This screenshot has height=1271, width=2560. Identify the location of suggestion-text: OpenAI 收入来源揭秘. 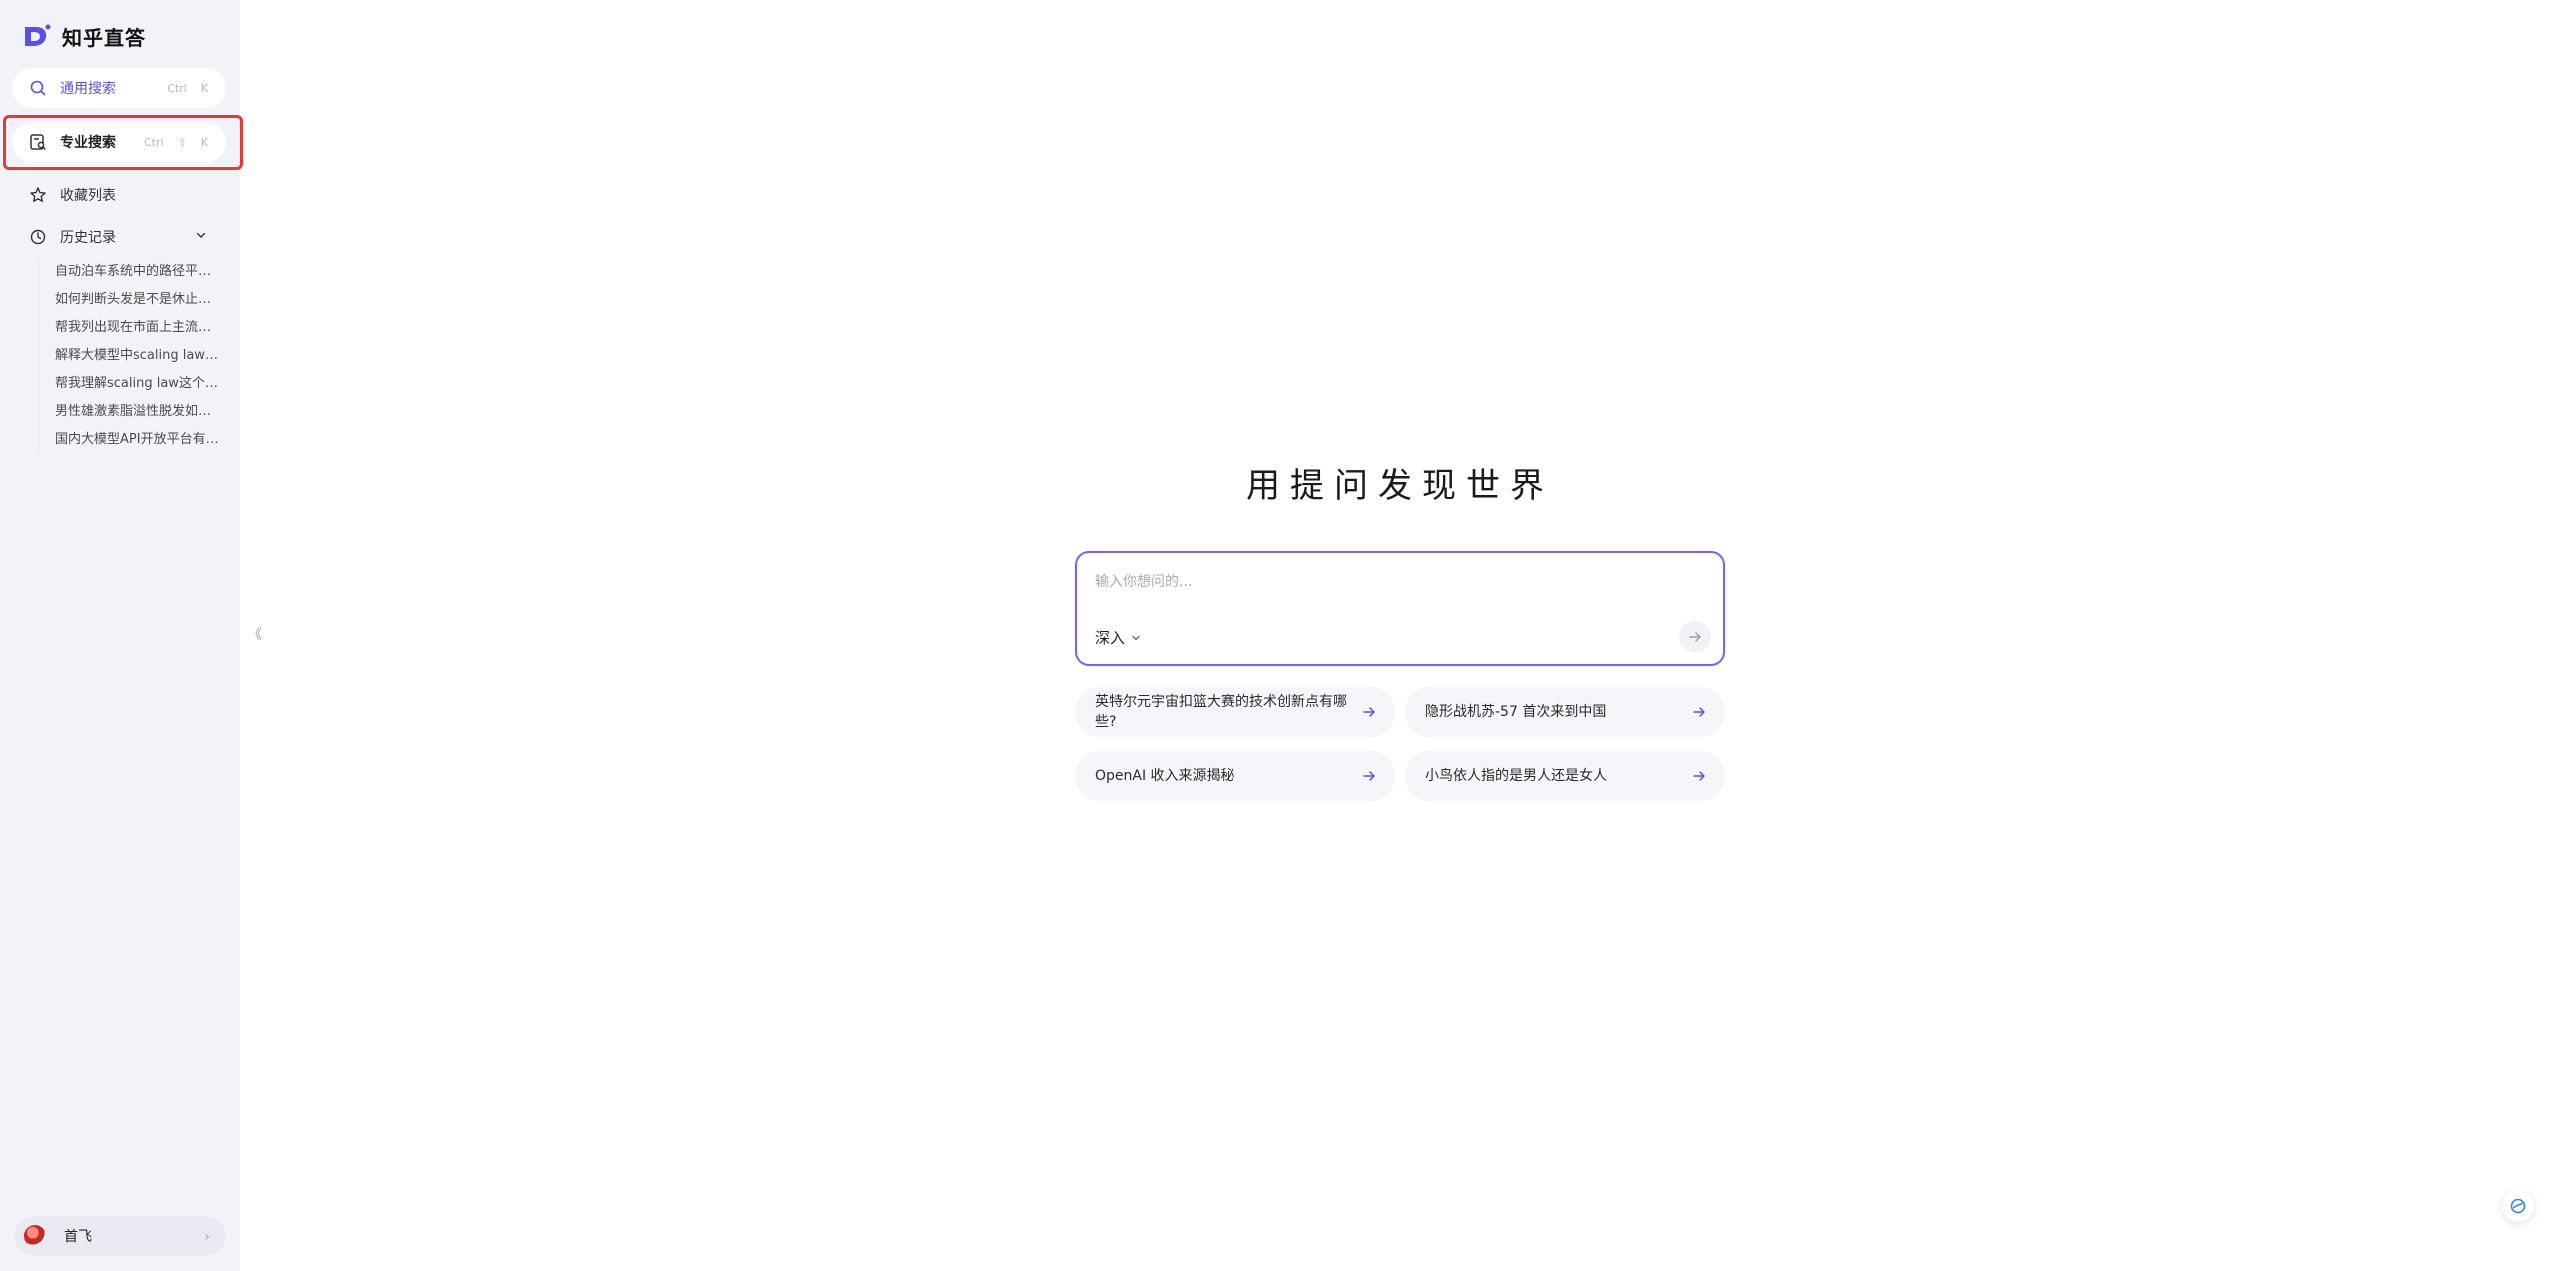
(1165, 776).